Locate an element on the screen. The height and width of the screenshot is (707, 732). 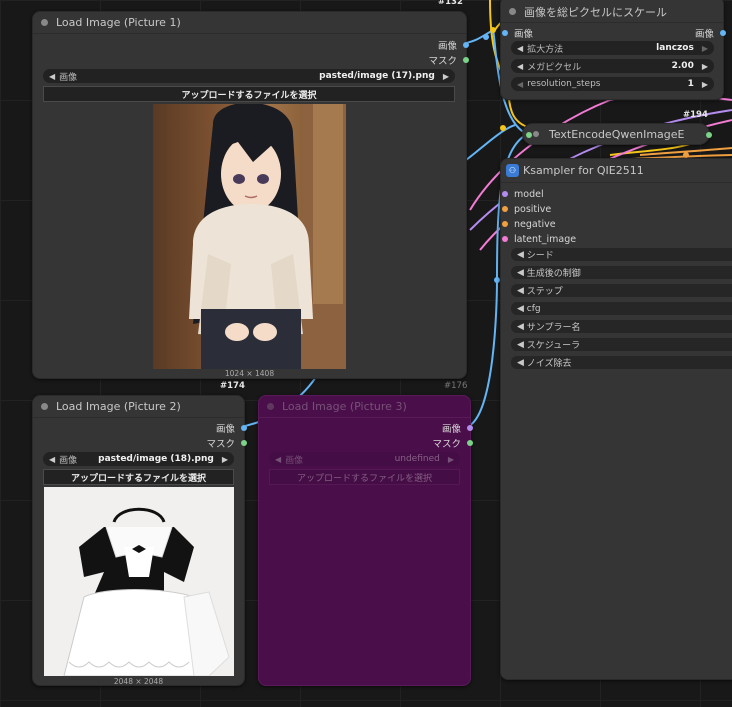
input-image: 画像 is located at coordinates (518, 33).